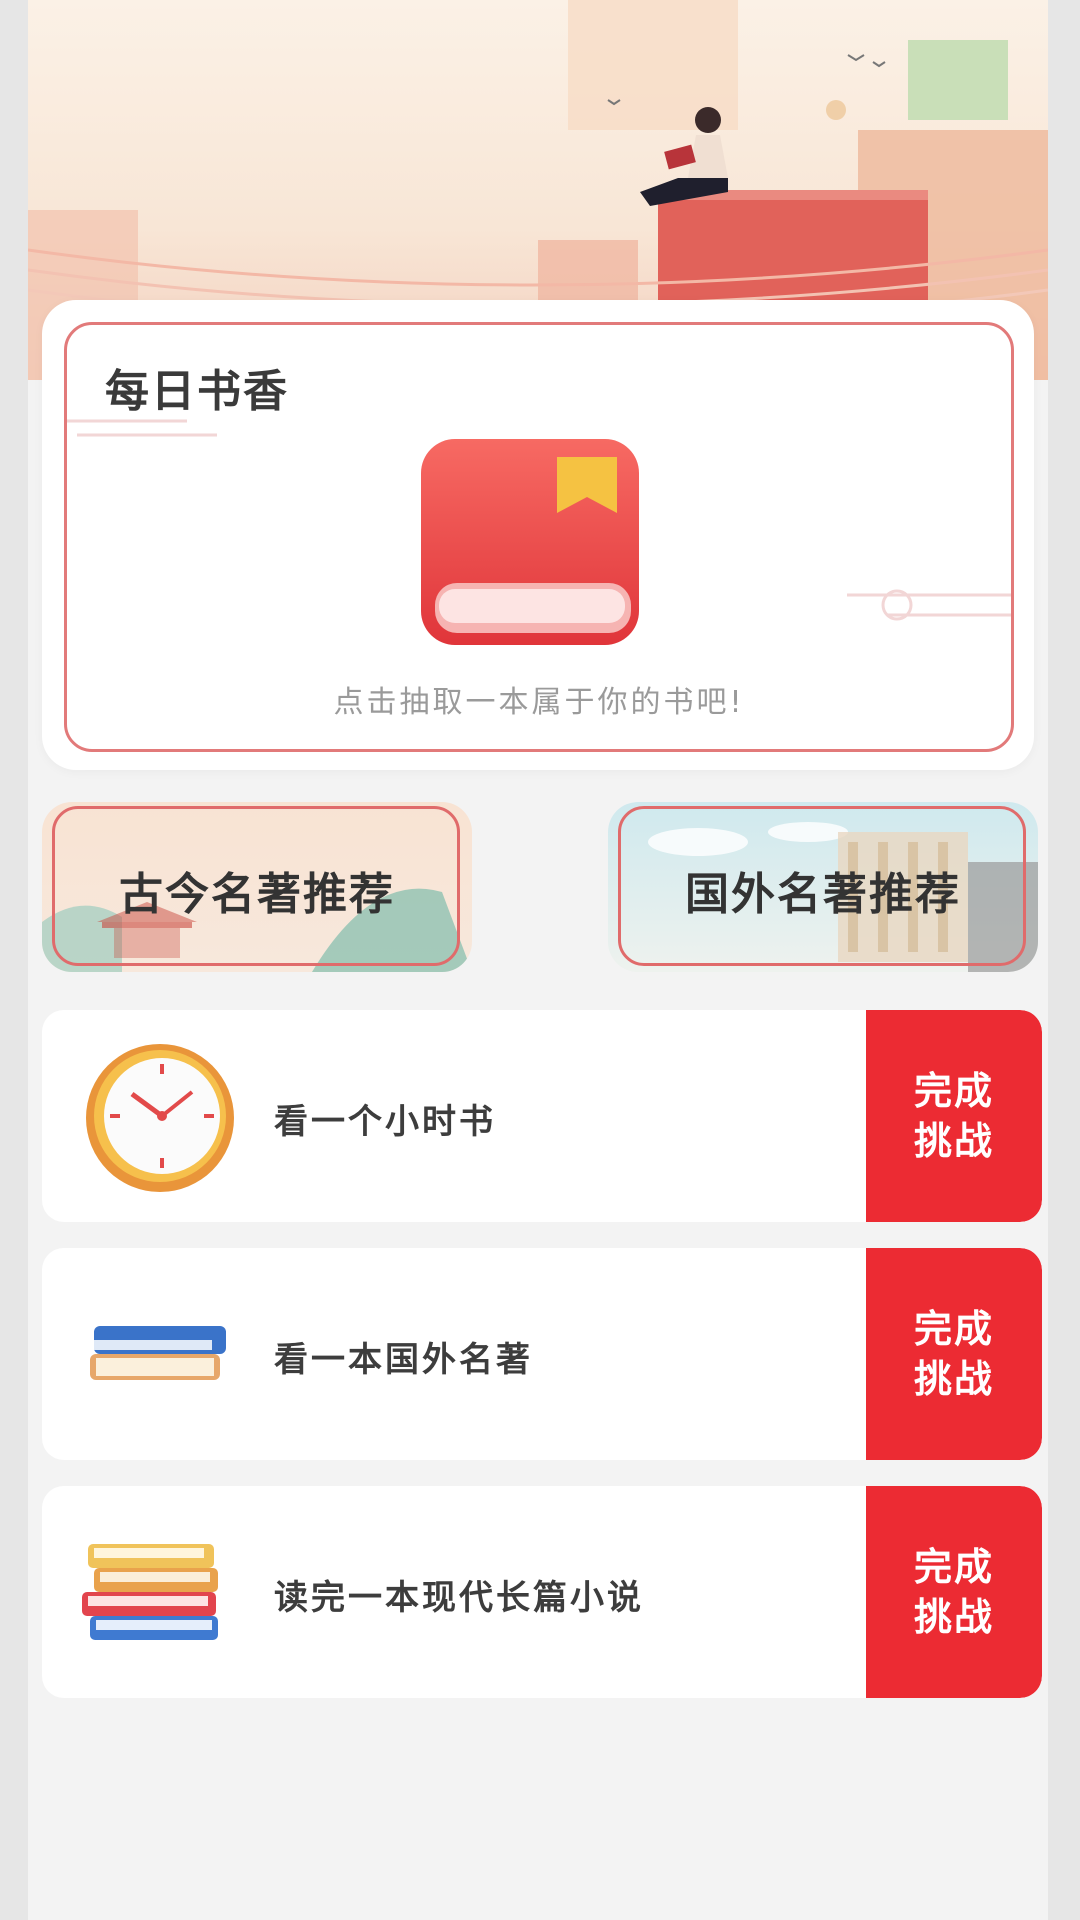 The image size is (1080, 1920). I want to click on book-stack-icon, so click(158, 1353).